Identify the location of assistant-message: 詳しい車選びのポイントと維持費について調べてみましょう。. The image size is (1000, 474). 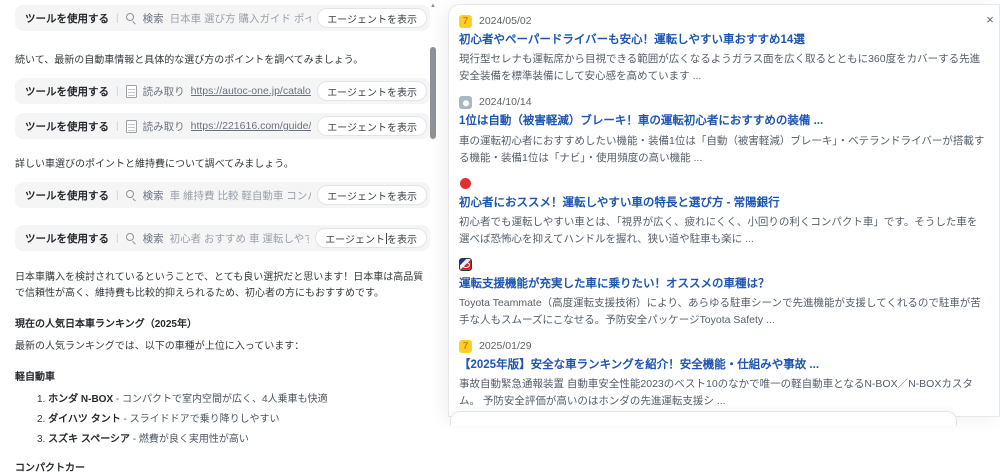
(154, 164).